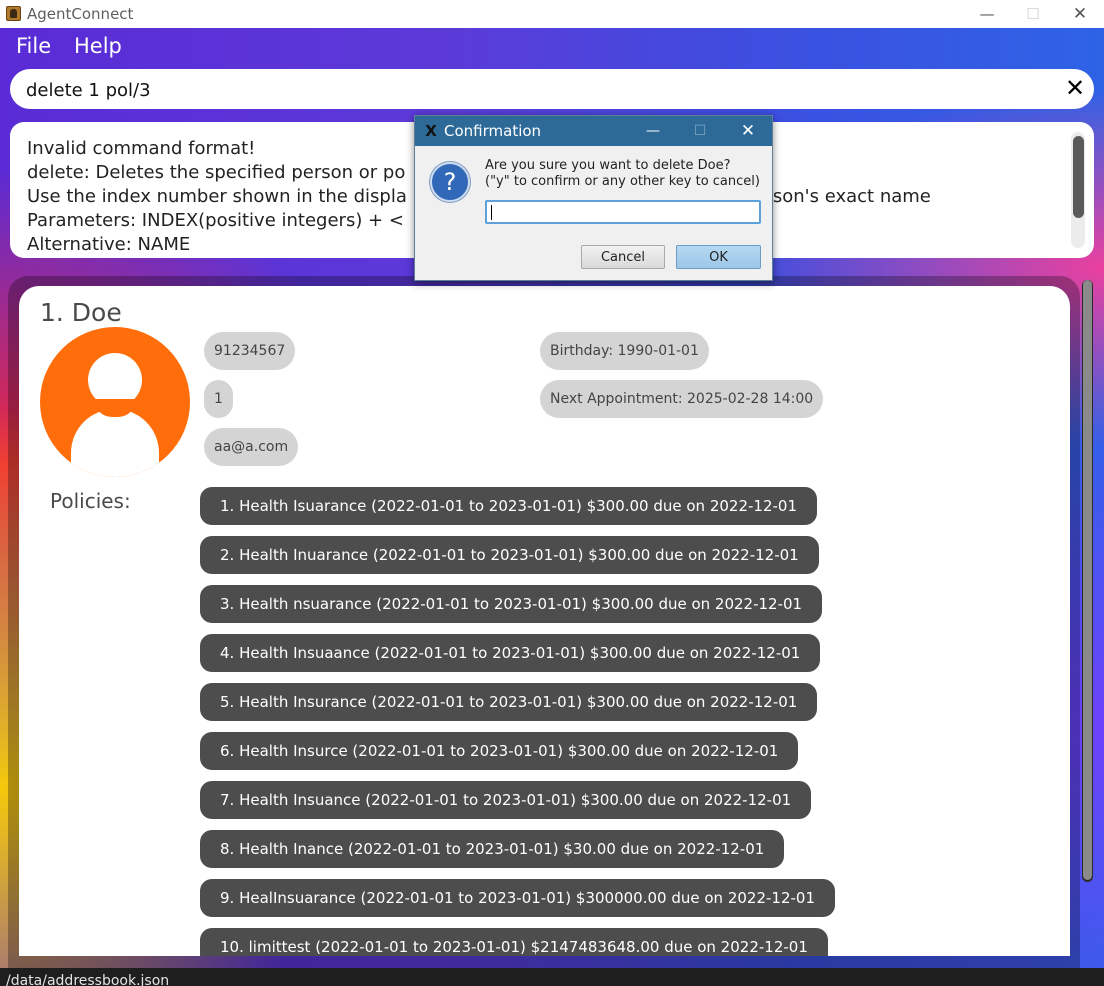 The width and height of the screenshot is (1104, 986). What do you see at coordinates (115, 402) in the screenshot?
I see `avatar-icon` at bounding box center [115, 402].